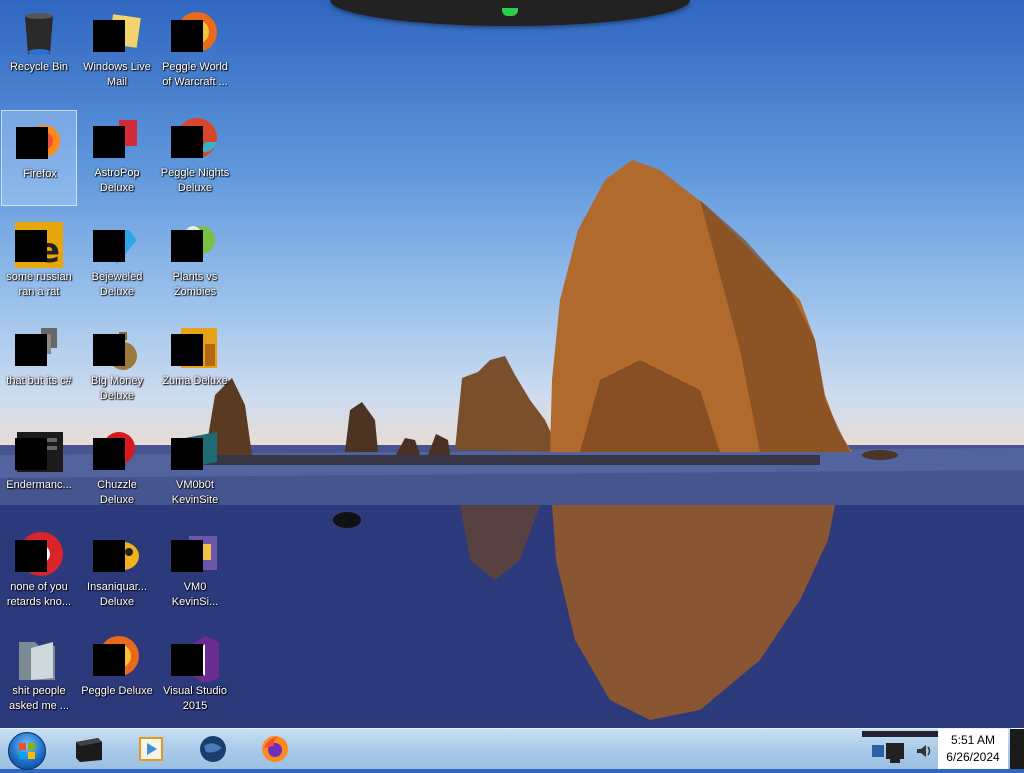  I want to click on desktop-icon-plants-vs-zombies: Plants vs Zombies, so click(195, 262).